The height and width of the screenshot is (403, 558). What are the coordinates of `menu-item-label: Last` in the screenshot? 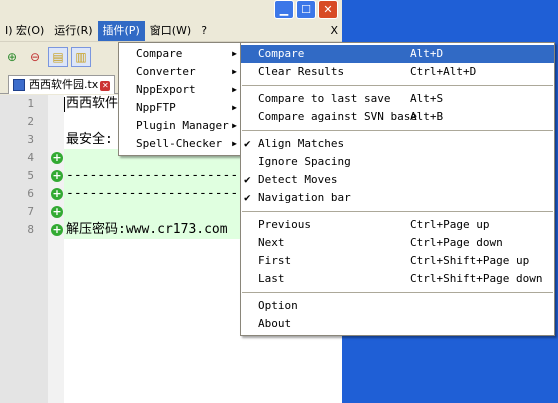 It's located at (271, 278).